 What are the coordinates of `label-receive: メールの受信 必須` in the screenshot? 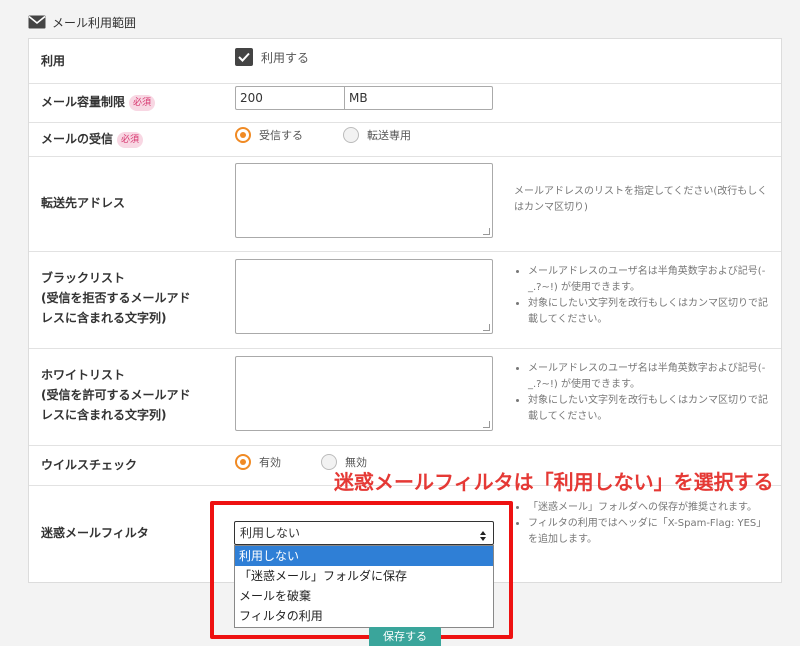 It's located at (92, 139).